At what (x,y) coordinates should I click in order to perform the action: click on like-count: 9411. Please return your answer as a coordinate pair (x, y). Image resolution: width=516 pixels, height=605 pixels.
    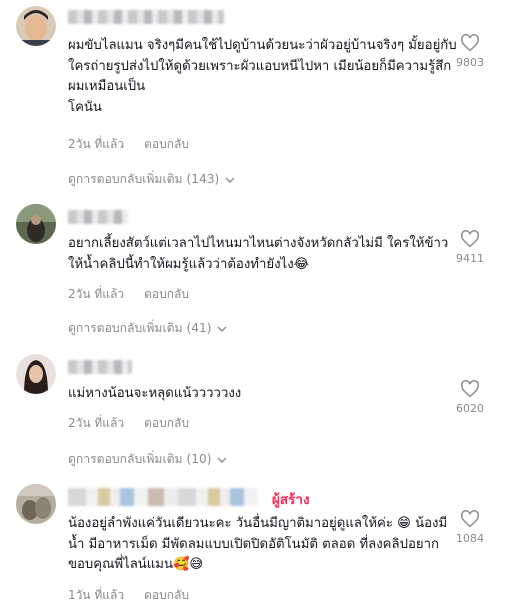
    Looking at the image, I should click on (470, 258).